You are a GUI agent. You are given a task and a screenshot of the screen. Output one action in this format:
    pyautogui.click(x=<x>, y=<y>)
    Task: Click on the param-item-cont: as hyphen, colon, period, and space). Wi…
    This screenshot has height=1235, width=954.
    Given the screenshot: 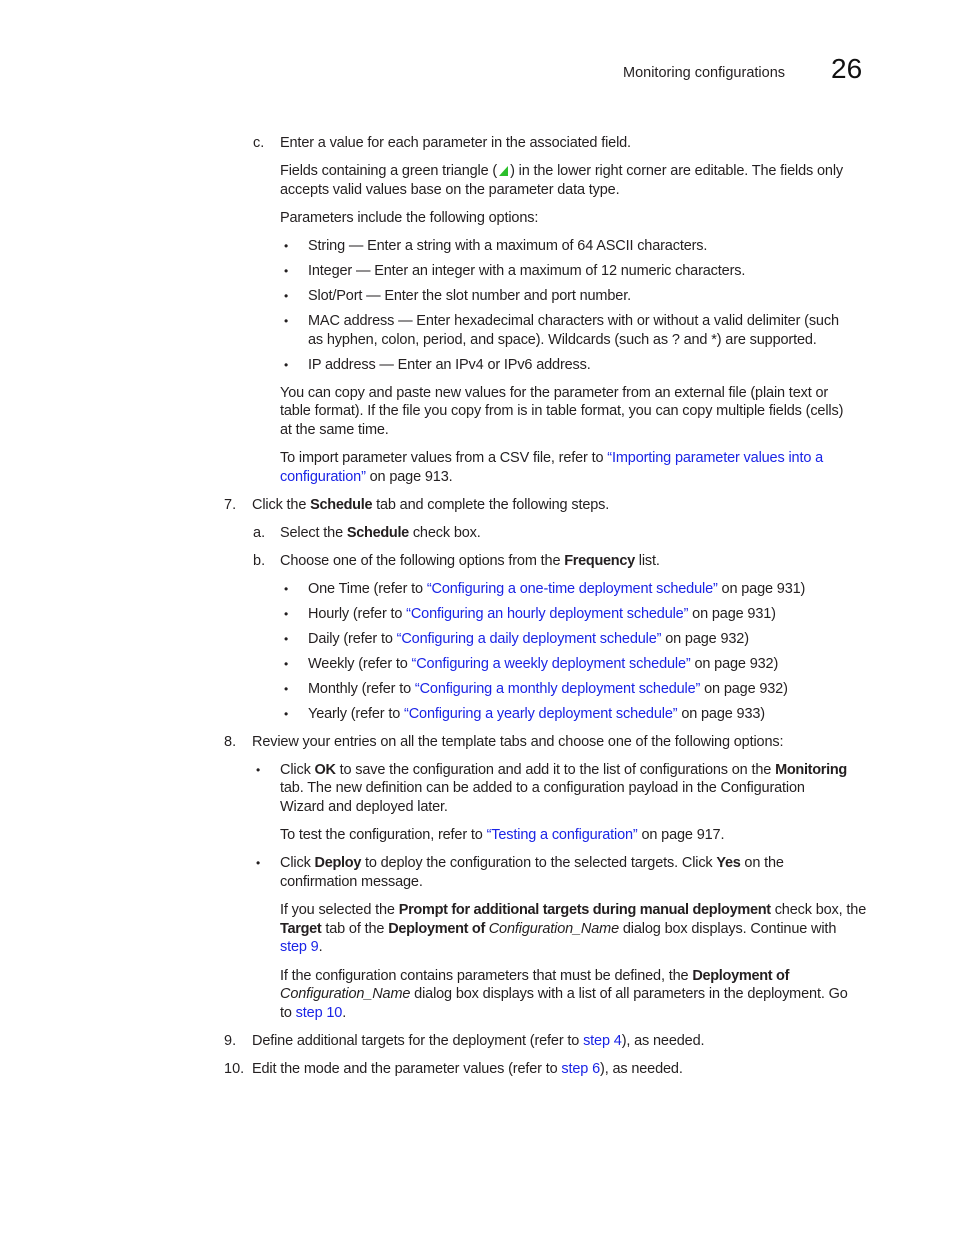 What is the action you would take?
    pyautogui.click(x=562, y=340)
    